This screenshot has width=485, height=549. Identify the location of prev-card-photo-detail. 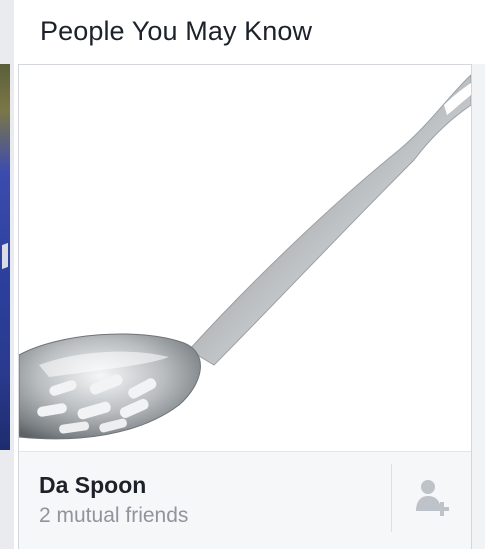
(5, 256).